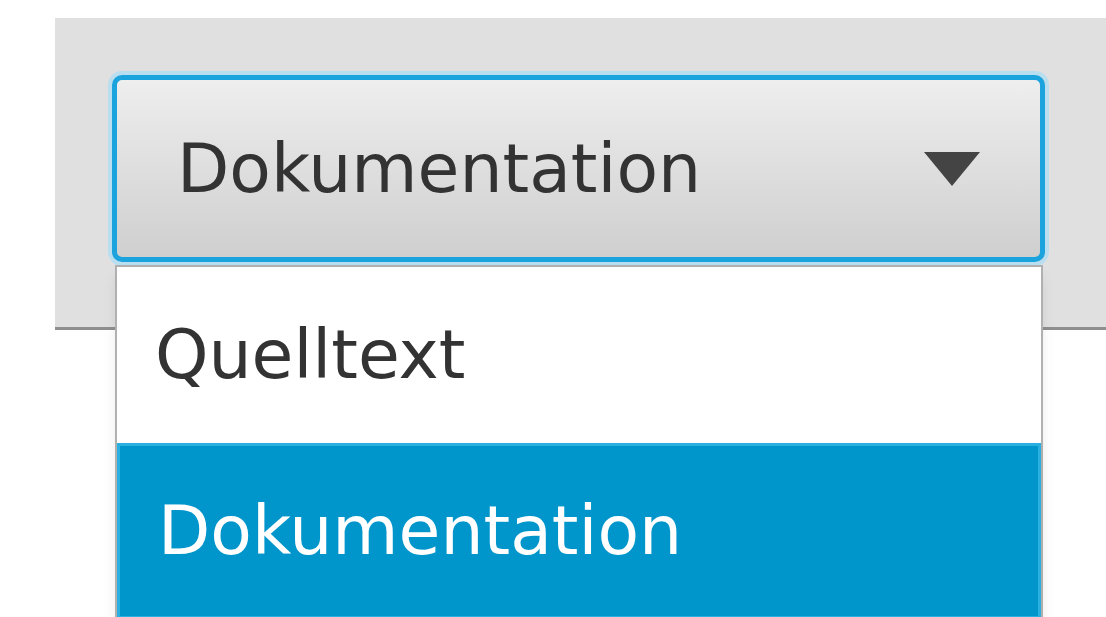 The width and height of the screenshot is (1106, 617). I want to click on caret-icon, so click(952, 168).